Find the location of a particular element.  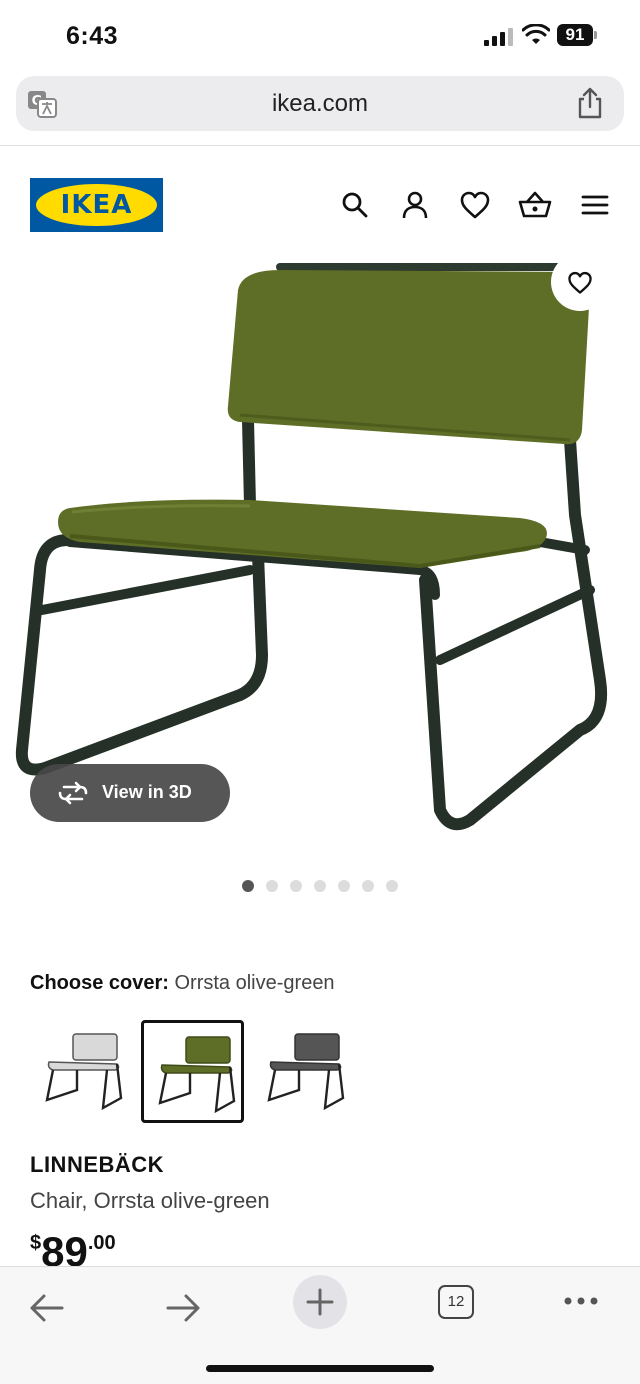

wifi-icon is located at coordinates (536, 34).